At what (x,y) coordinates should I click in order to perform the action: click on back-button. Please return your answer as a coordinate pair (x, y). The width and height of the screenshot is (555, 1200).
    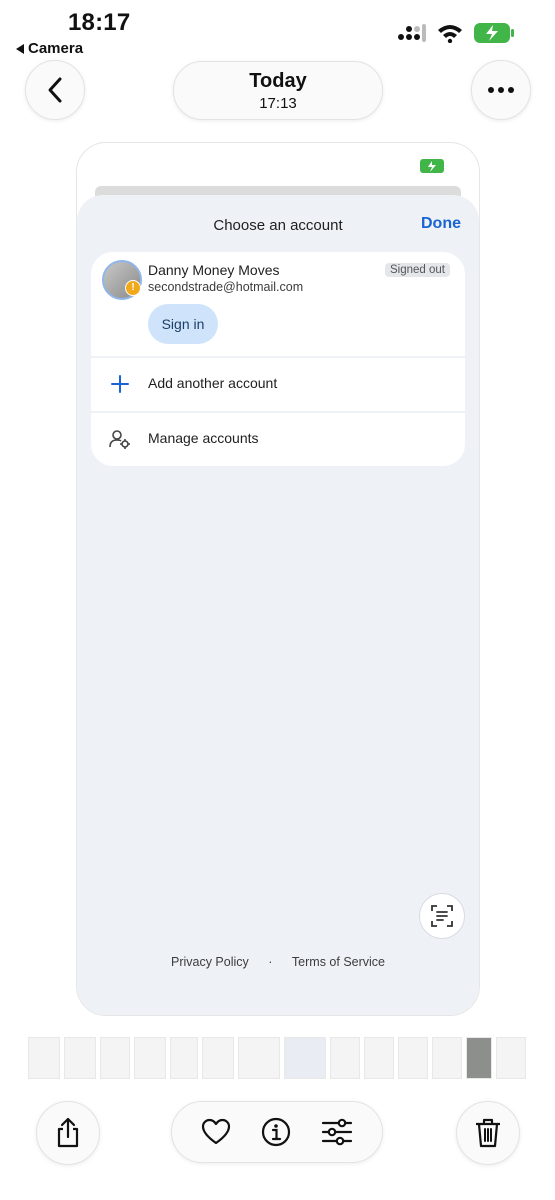
    Looking at the image, I should click on (55, 90).